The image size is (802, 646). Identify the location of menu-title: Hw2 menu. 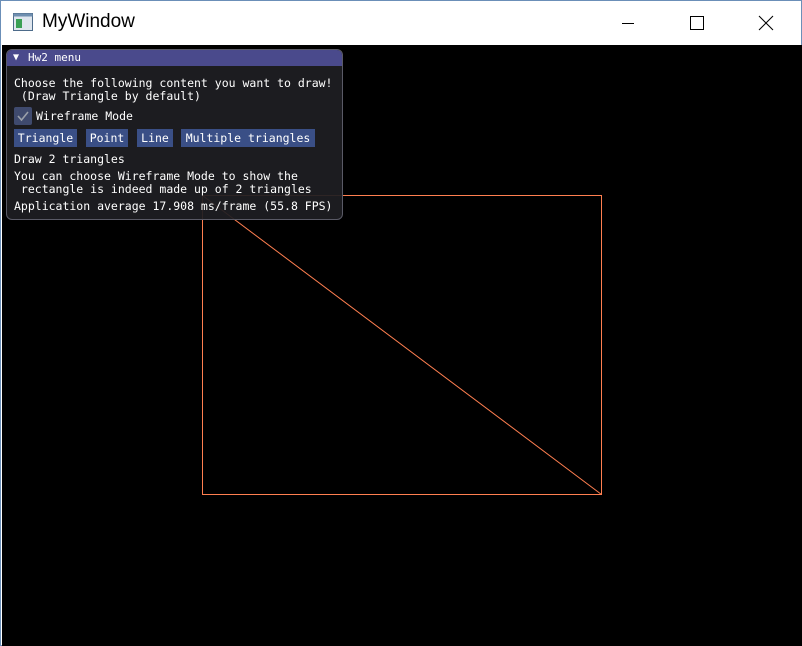
(54, 57).